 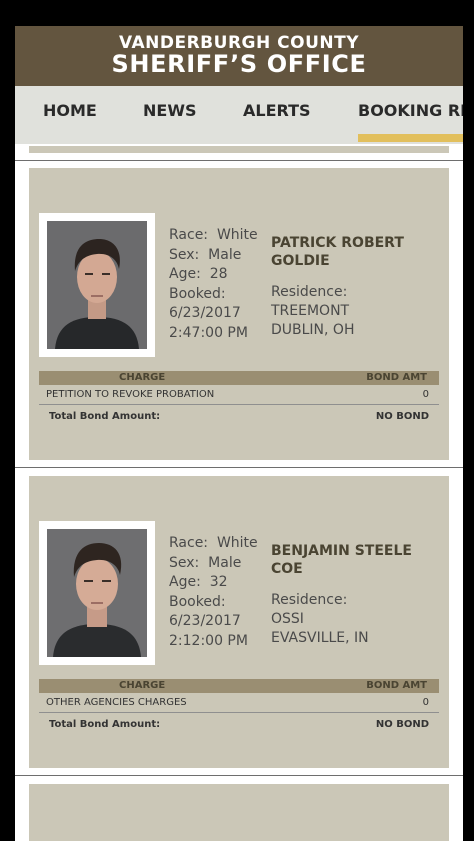 I want to click on inmate-name: PATRICK ROBERT GOLDIE, so click(x=358, y=252).